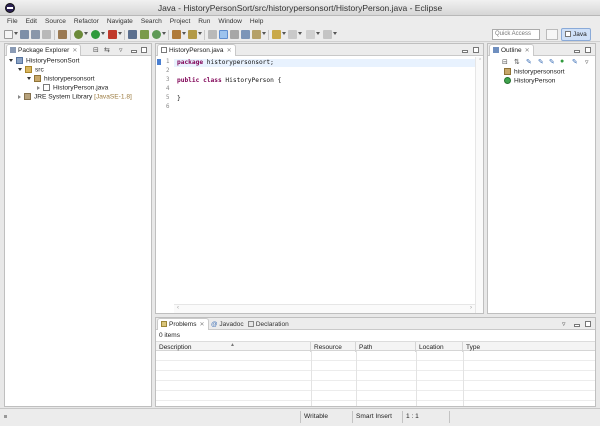  What do you see at coordinates (35, 34) in the screenshot?
I see `save-all-icon` at bounding box center [35, 34].